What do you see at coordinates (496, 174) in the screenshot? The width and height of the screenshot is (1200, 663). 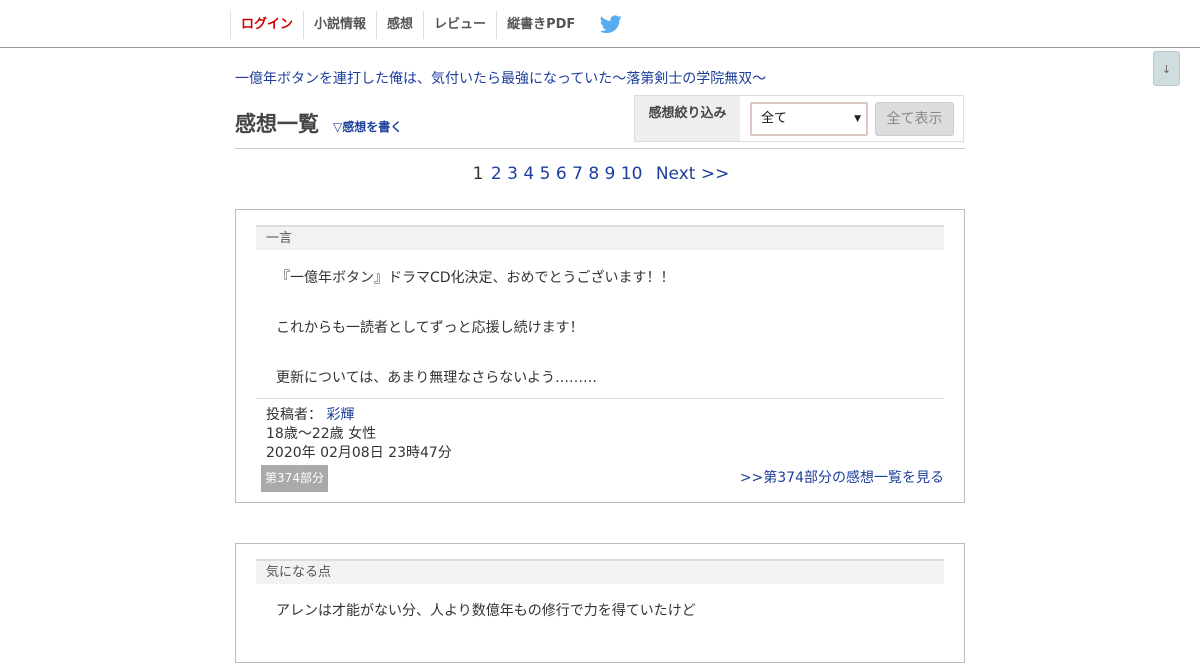 I see `page-link: 2` at bounding box center [496, 174].